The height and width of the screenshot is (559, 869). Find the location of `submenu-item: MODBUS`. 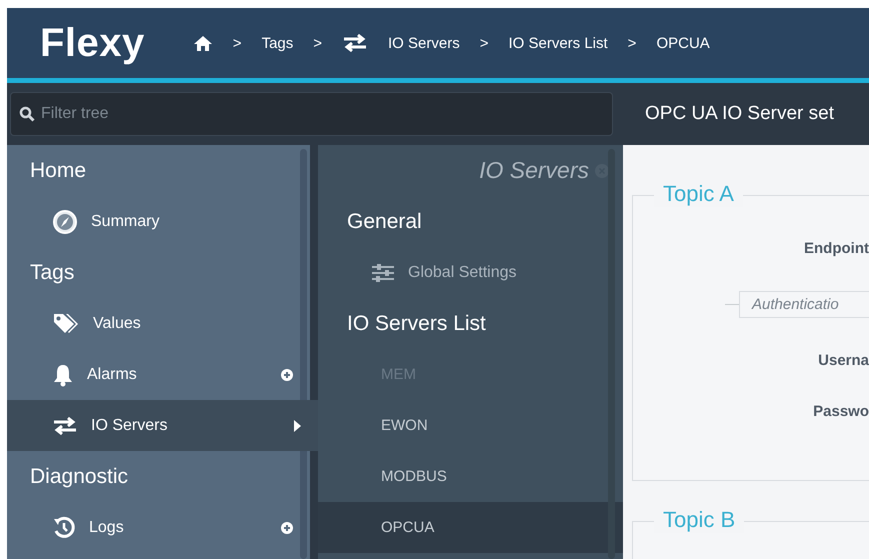

submenu-item: MODBUS is located at coordinates (470, 476).